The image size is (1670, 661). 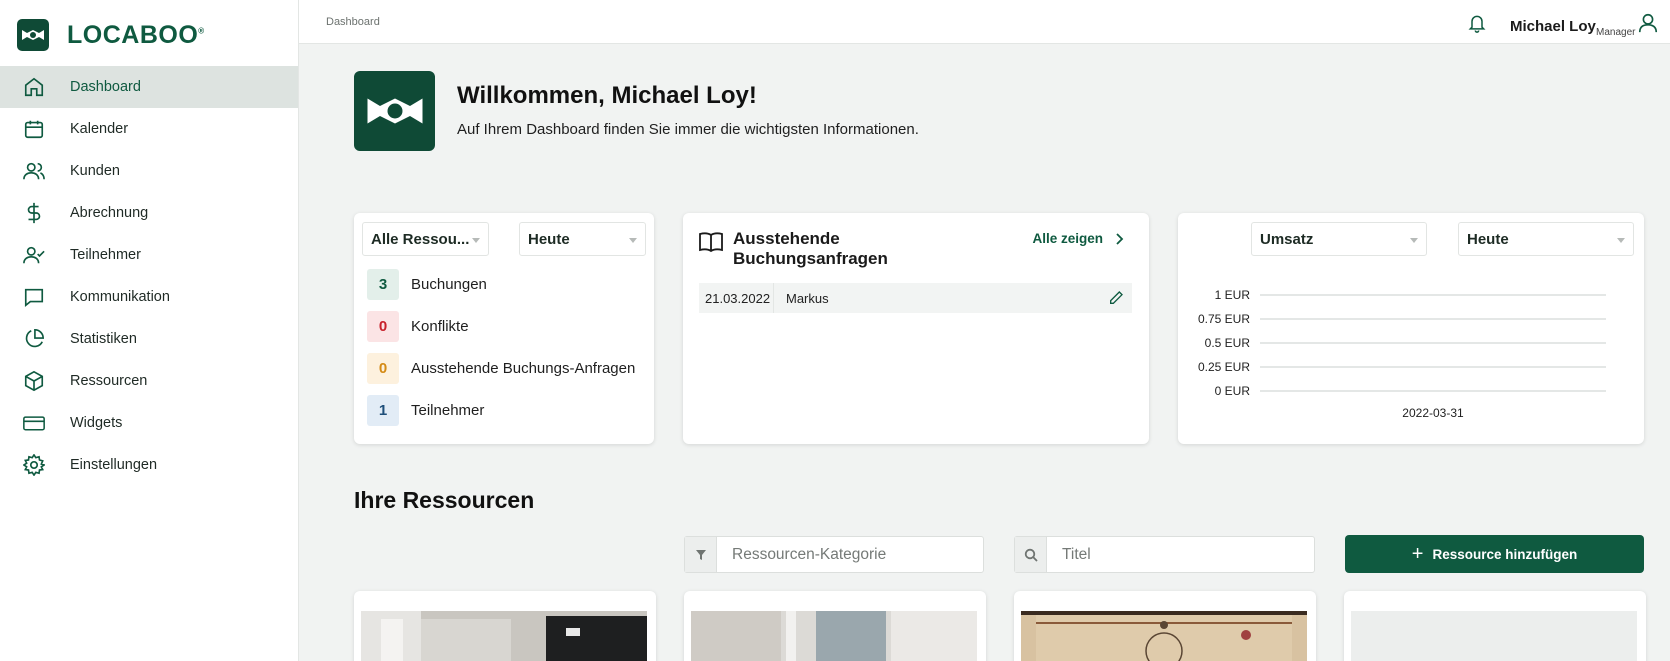 I want to click on stat-count-badge: 1, so click(x=383, y=410).